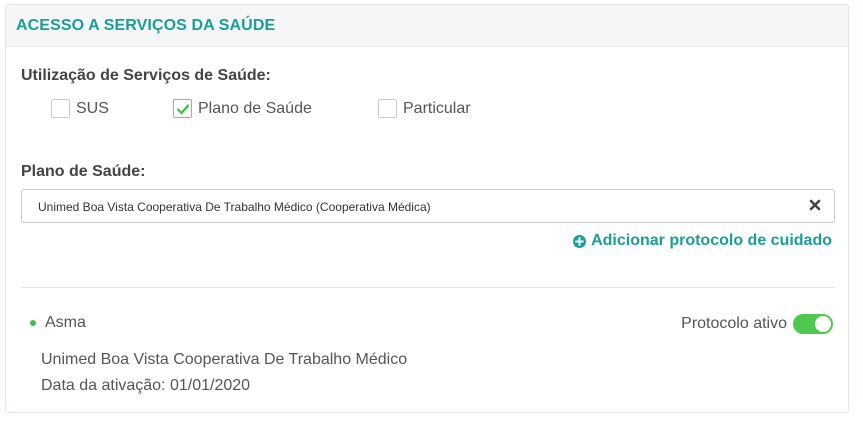 Image resolution: width=863 pixels, height=424 pixels. What do you see at coordinates (146, 75) in the screenshot?
I see `utilizacao-label: Utilização de Serviços de Saúde:` at bounding box center [146, 75].